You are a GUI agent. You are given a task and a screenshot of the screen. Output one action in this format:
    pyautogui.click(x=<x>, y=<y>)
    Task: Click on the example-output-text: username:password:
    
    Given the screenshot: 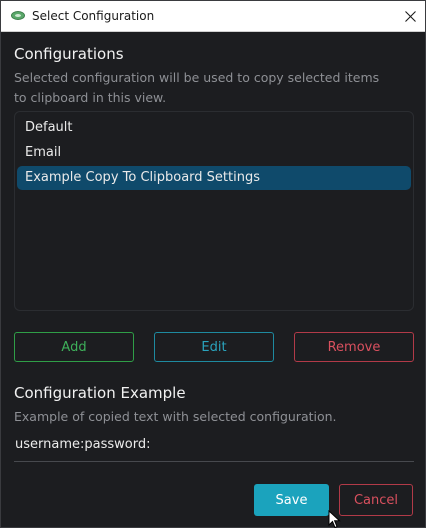 What is the action you would take?
    pyautogui.click(x=83, y=444)
    